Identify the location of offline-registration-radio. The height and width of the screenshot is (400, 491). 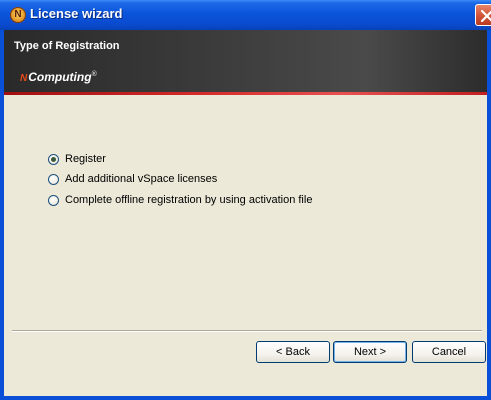
(53, 200).